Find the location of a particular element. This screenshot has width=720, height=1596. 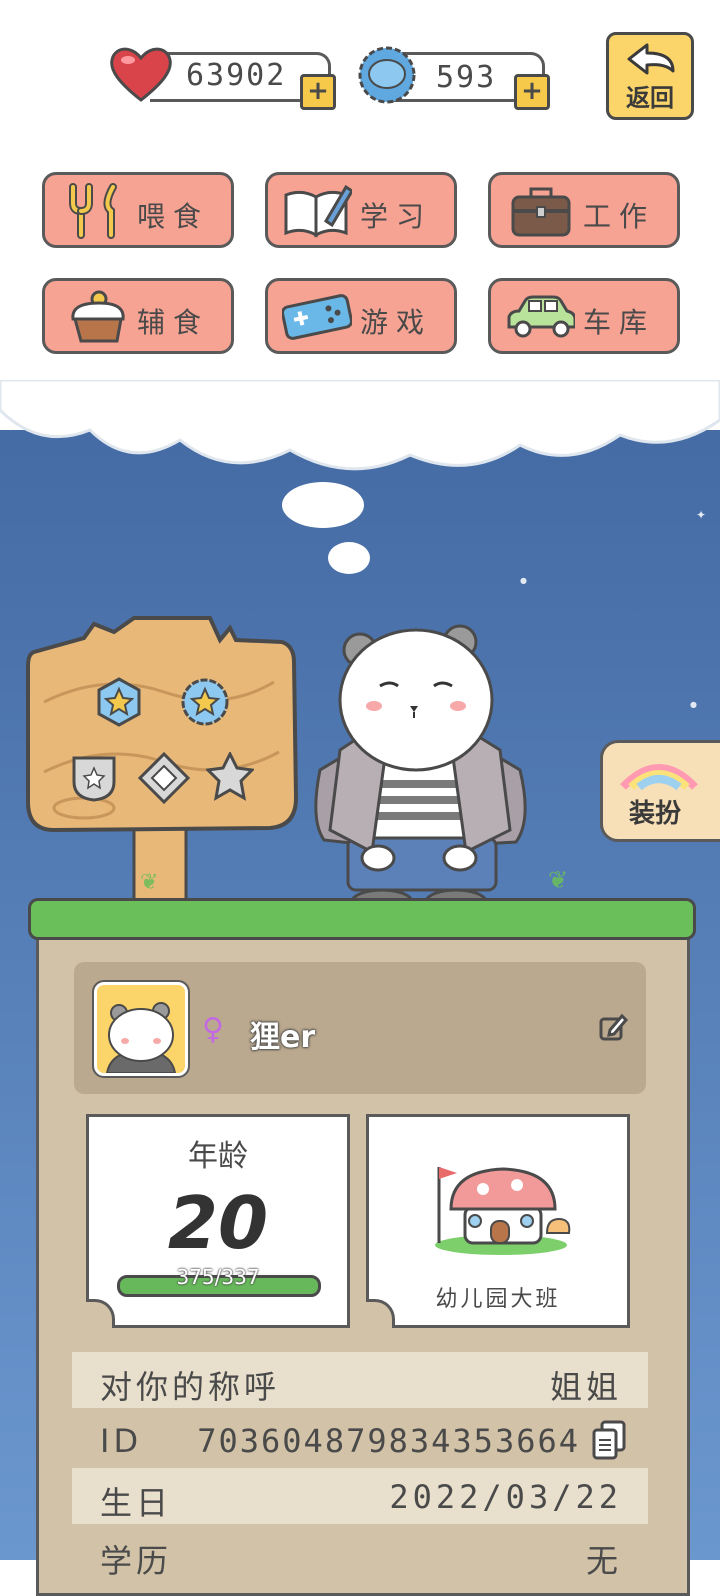

birthday-label: 生日 is located at coordinates (136, 1503).